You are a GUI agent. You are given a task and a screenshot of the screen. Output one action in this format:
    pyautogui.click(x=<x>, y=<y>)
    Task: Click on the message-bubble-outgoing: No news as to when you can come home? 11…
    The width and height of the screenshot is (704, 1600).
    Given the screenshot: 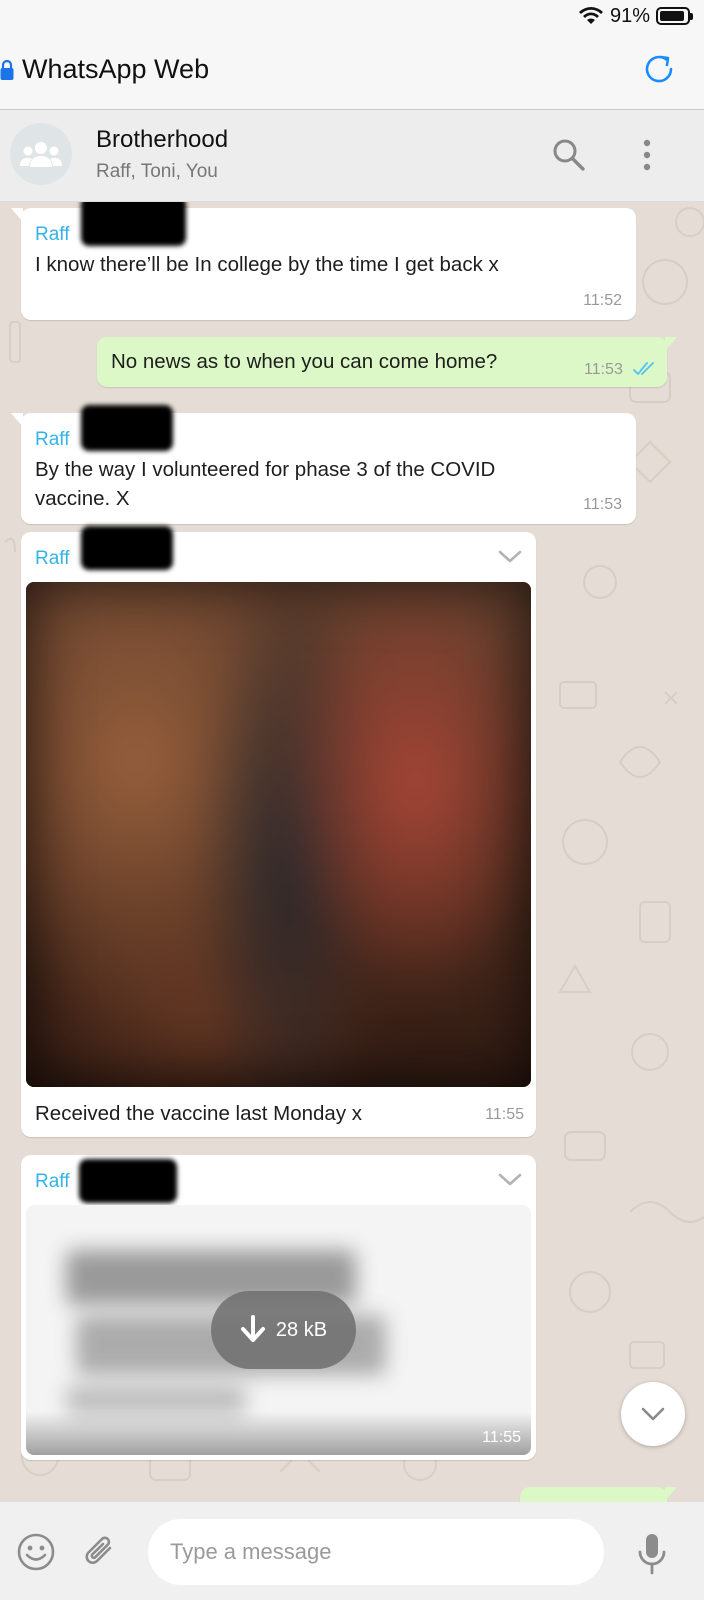 What is the action you would take?
    pyautogui.click(x=387, y=362)
    